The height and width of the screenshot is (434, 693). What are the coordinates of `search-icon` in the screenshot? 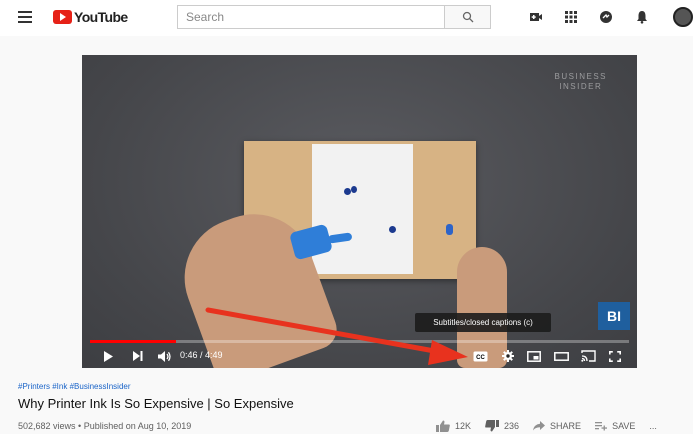 It's located at (467, 17).